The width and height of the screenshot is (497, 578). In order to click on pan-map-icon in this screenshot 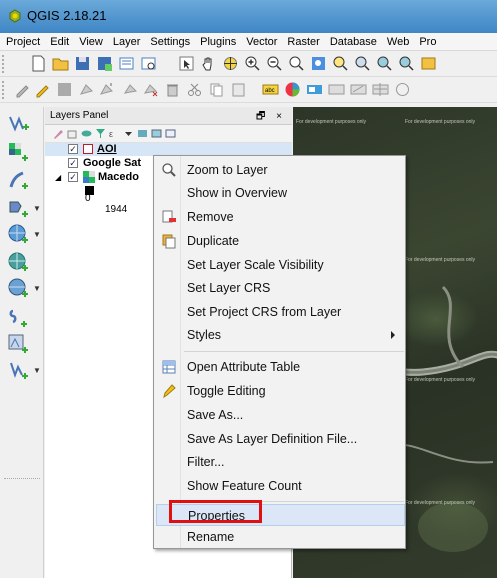, I will do `click(208, 63)`.